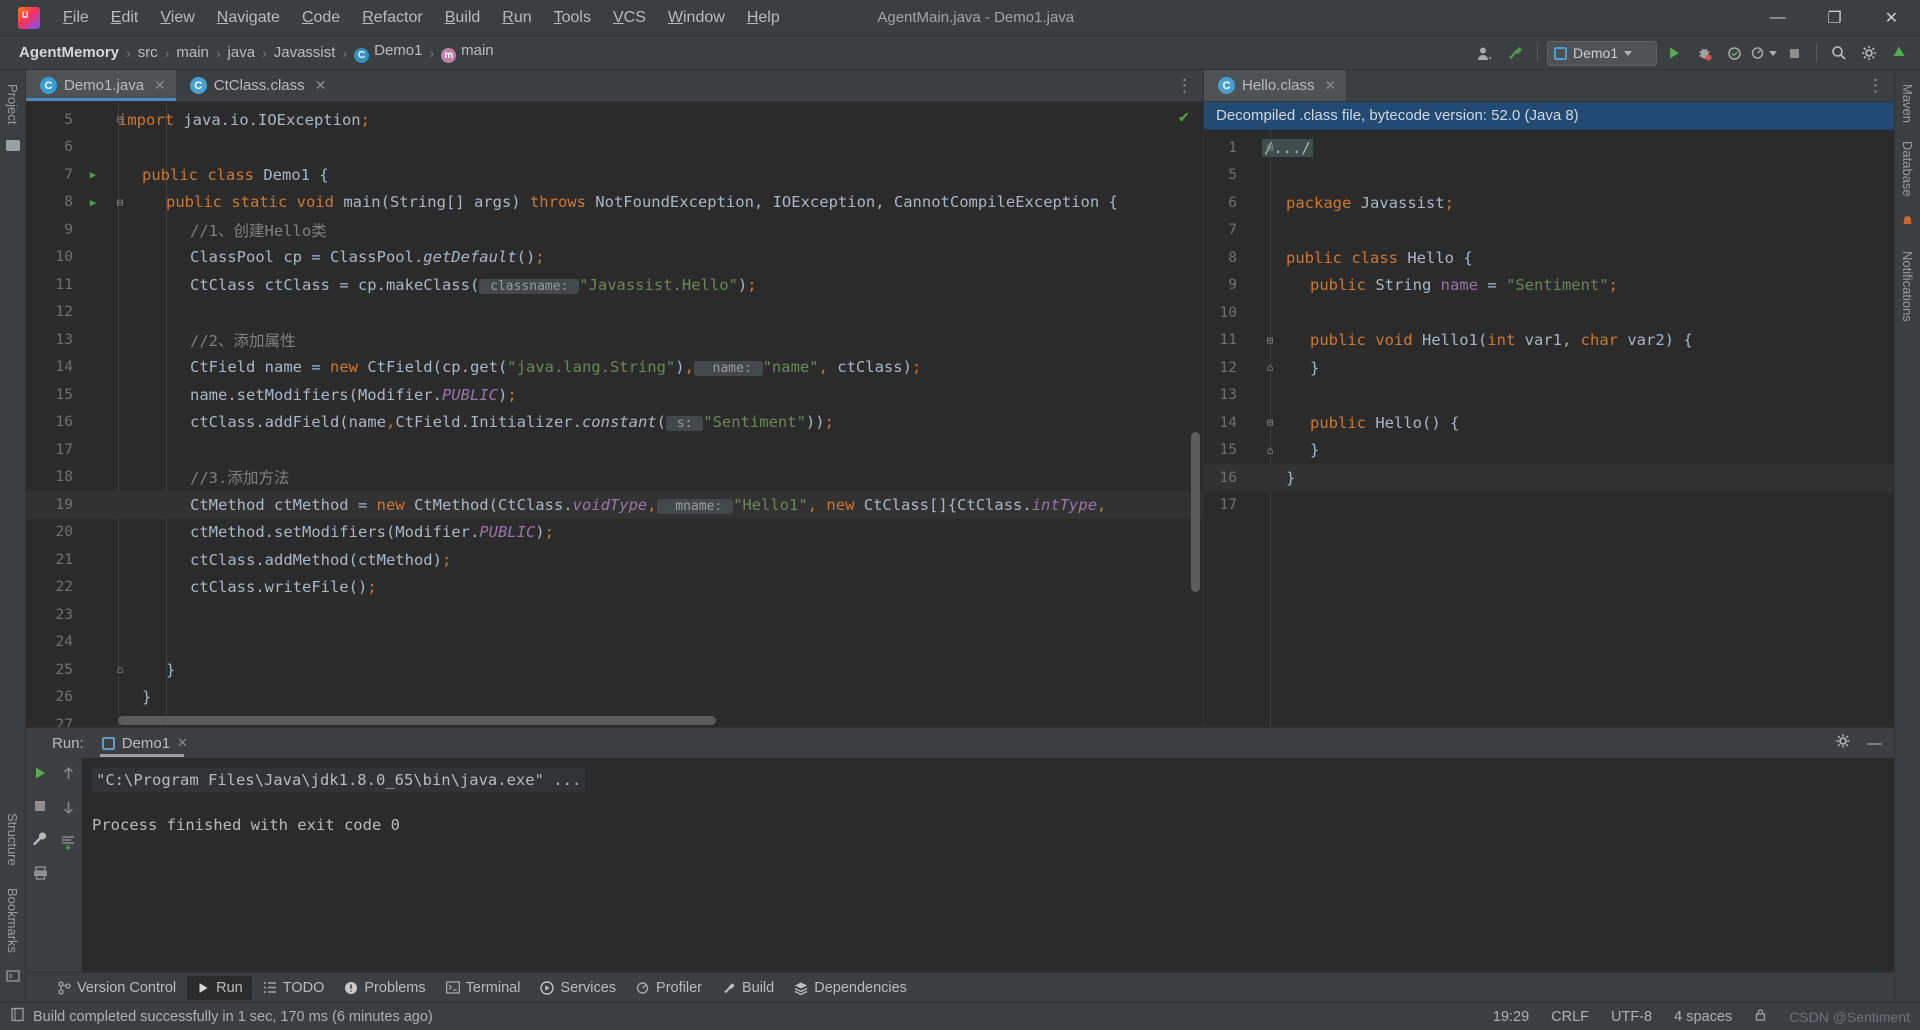 Image resolution: width=1920 pixels, height=1030 pixels. What do you see at coordinates (69, 52) in the screenshot?
I see `breadcrumb-agentmemory: AgentMemory` at bounding box center [69, 52].